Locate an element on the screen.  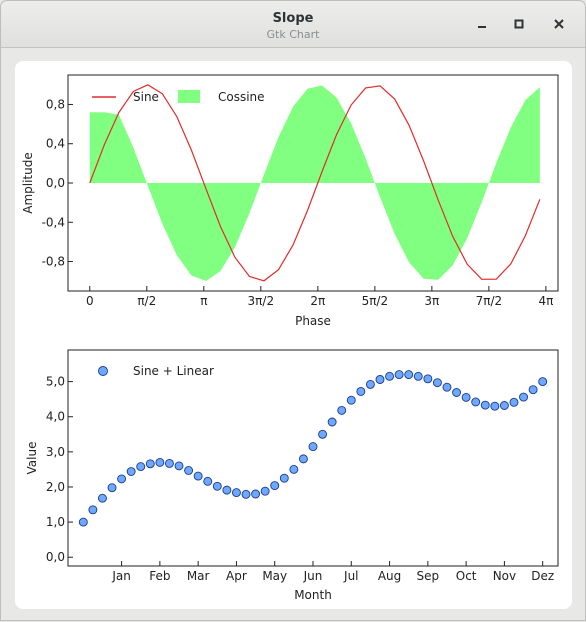
x-tick-label: Jan is located at coordinates (121, 576).